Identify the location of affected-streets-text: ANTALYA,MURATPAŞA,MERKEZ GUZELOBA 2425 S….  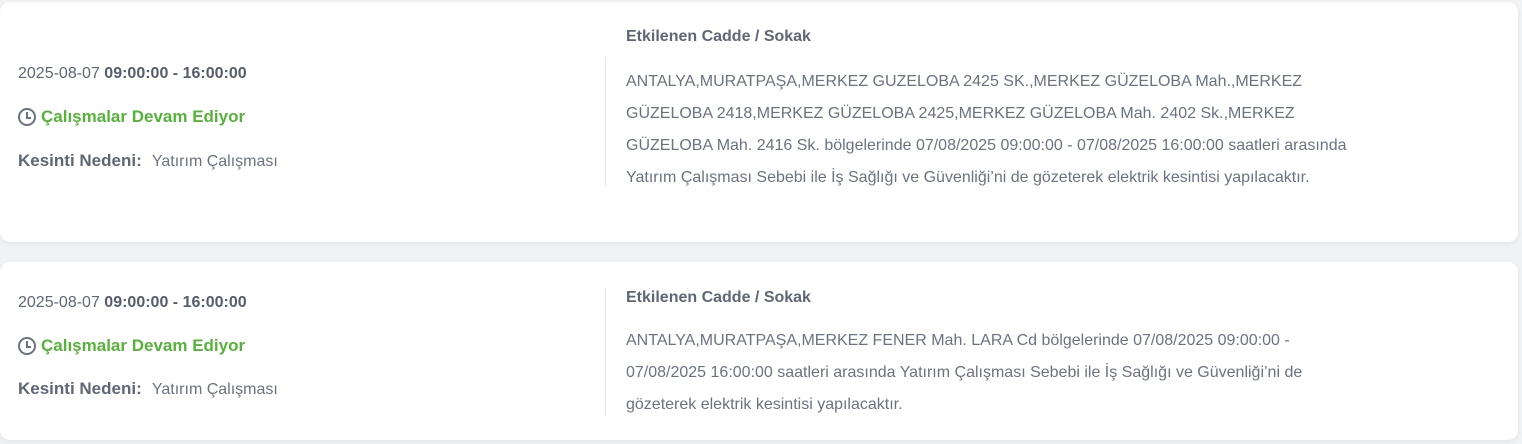
(986, 129).